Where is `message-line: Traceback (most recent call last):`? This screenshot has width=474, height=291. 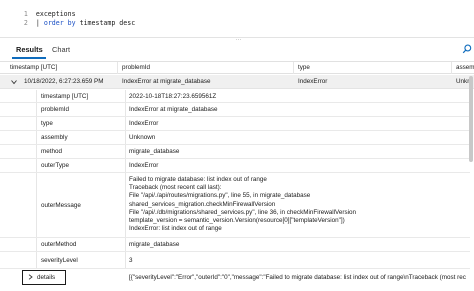
message-line: Traceback (most recent call last): is located at coordinates (175, 188).